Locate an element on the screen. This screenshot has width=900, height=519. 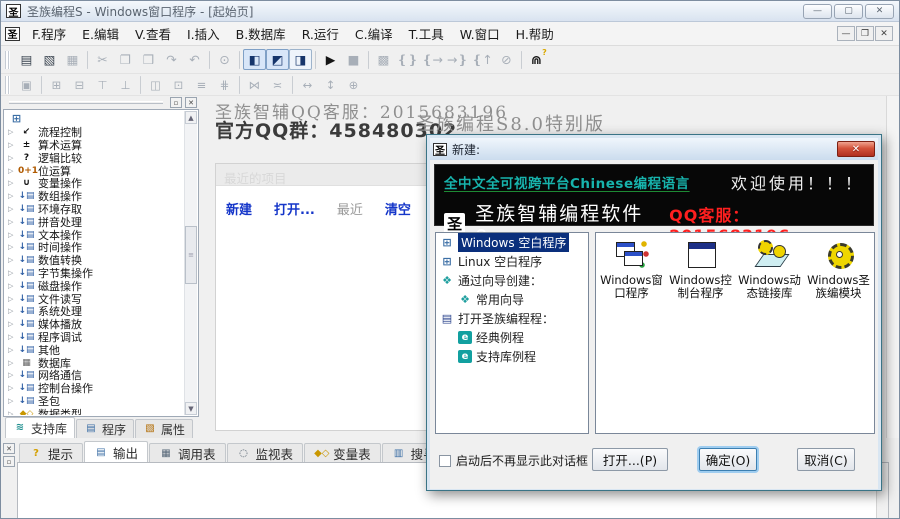
menu-item: E.编辑 is located at coordinates (100, 33).